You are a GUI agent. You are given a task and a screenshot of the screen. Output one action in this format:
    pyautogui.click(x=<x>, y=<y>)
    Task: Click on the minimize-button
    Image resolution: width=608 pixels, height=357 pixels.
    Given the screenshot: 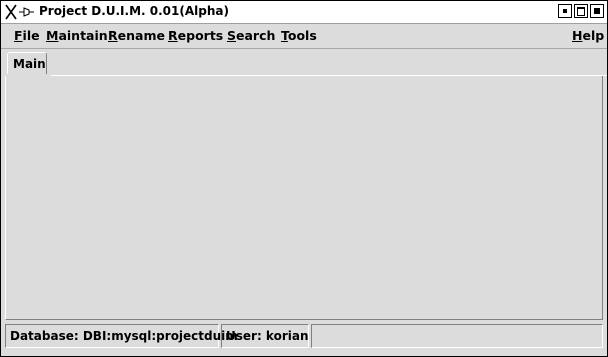 What is the action you would take?
    pyautogui.click(x=565, y=11)
    